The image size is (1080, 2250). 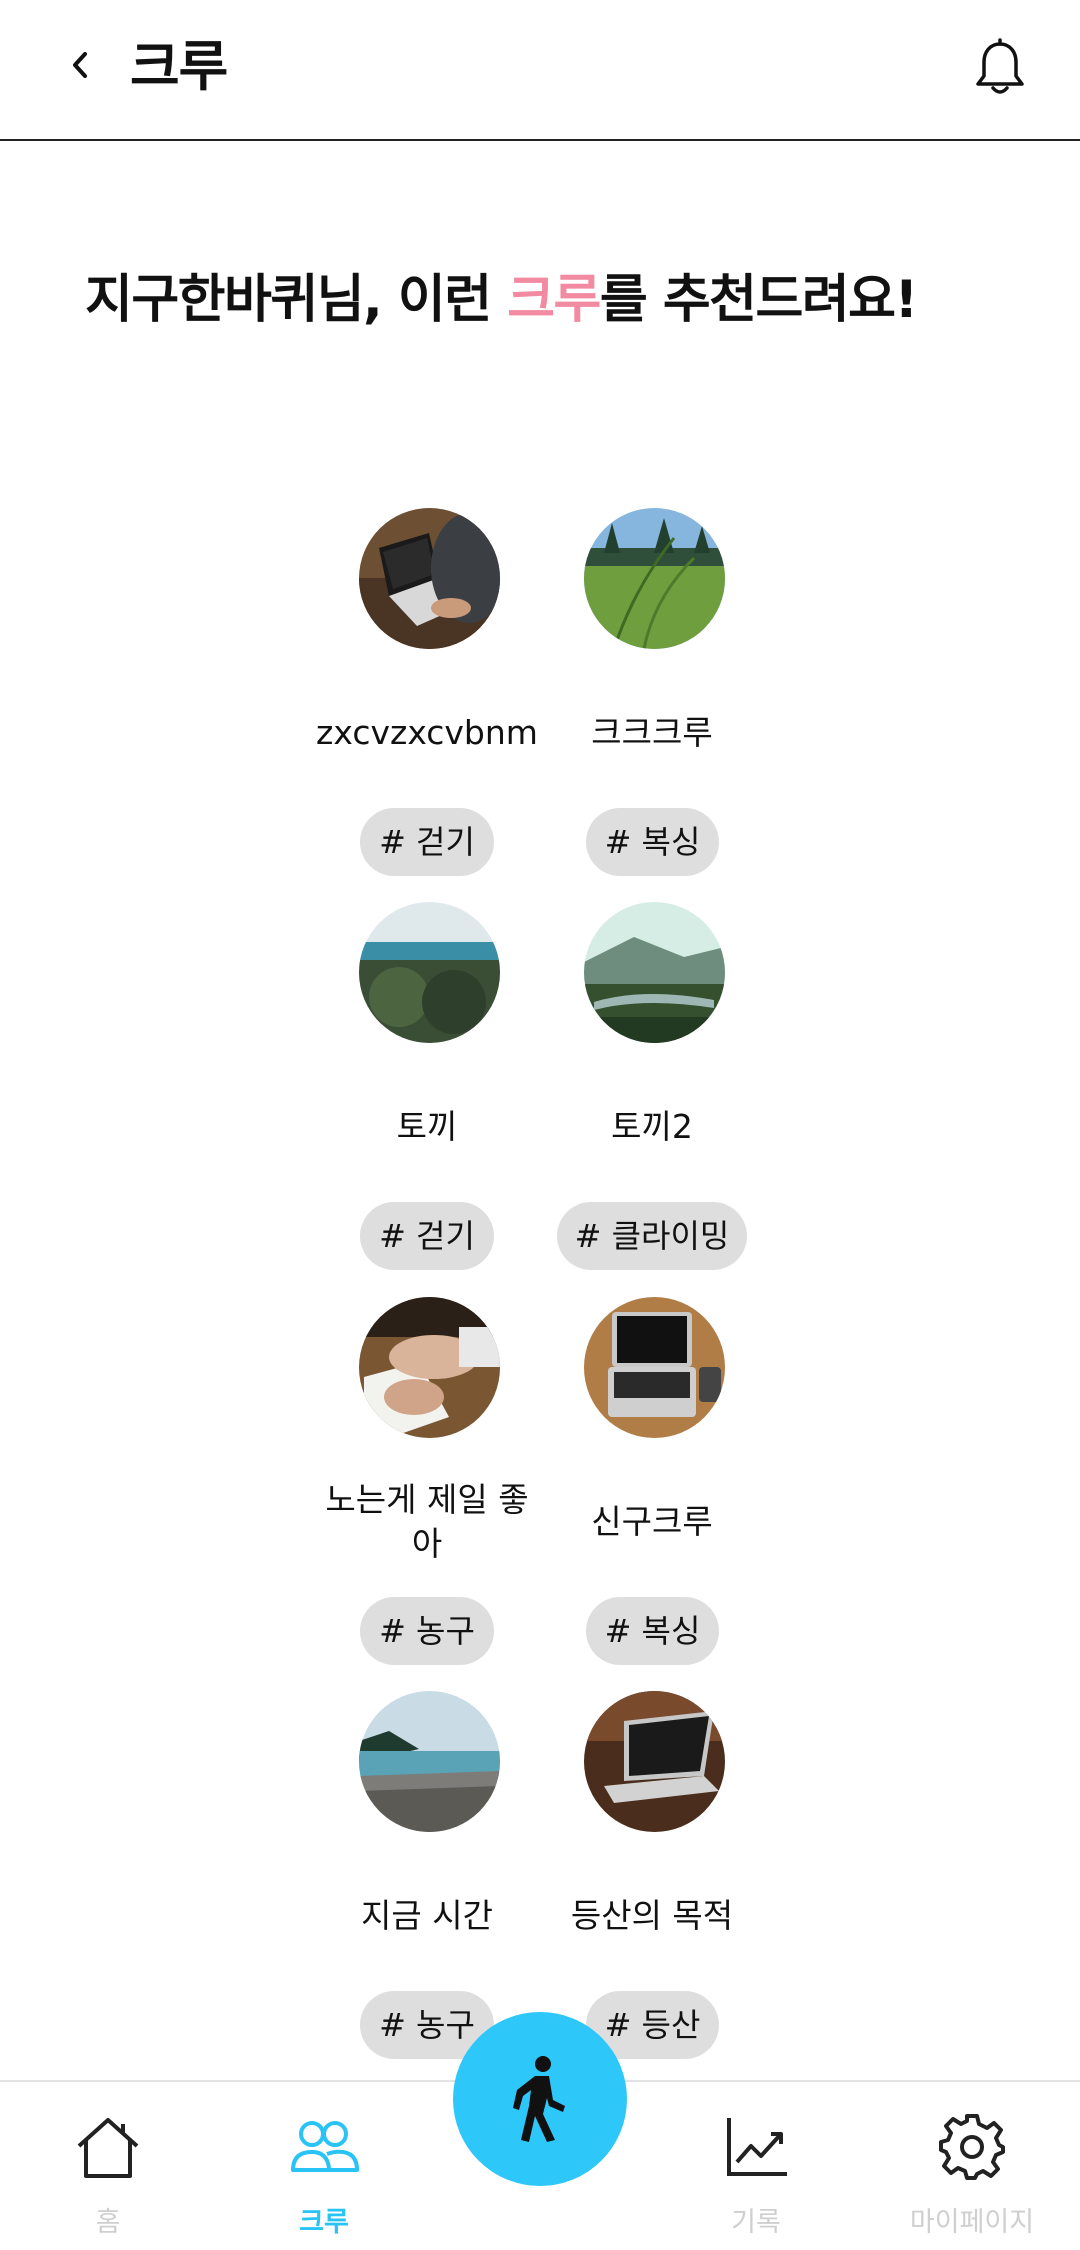 What do you see at coordinates (652, 1236) in the screenshot?
I see `crew-tag: # 클라이밍` at bounding box center [652, 1236].